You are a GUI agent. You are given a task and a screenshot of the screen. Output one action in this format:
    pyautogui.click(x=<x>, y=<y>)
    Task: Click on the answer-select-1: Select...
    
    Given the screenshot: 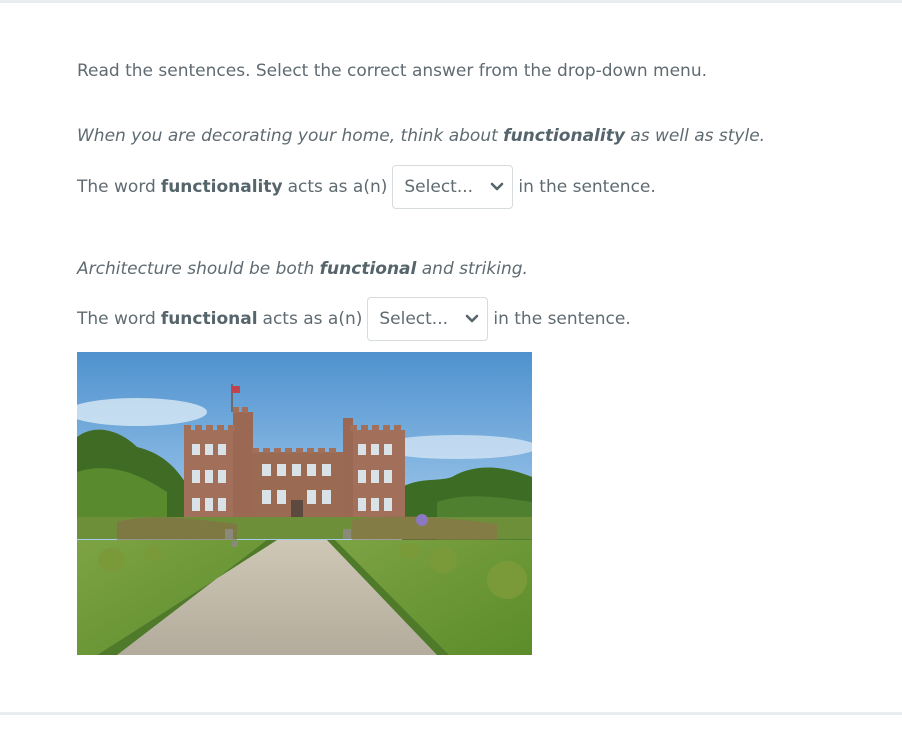 What is the action you would take?
    pyautogui.click(x=453, y=187)
    